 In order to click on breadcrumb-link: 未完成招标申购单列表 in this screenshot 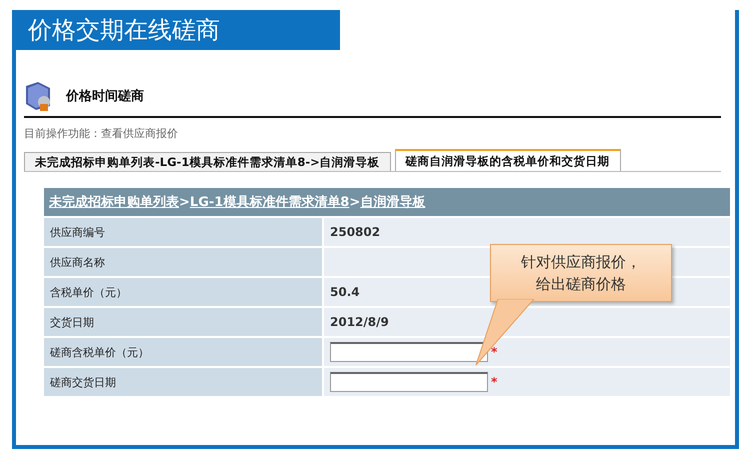, I will do `click(114, 202)`.